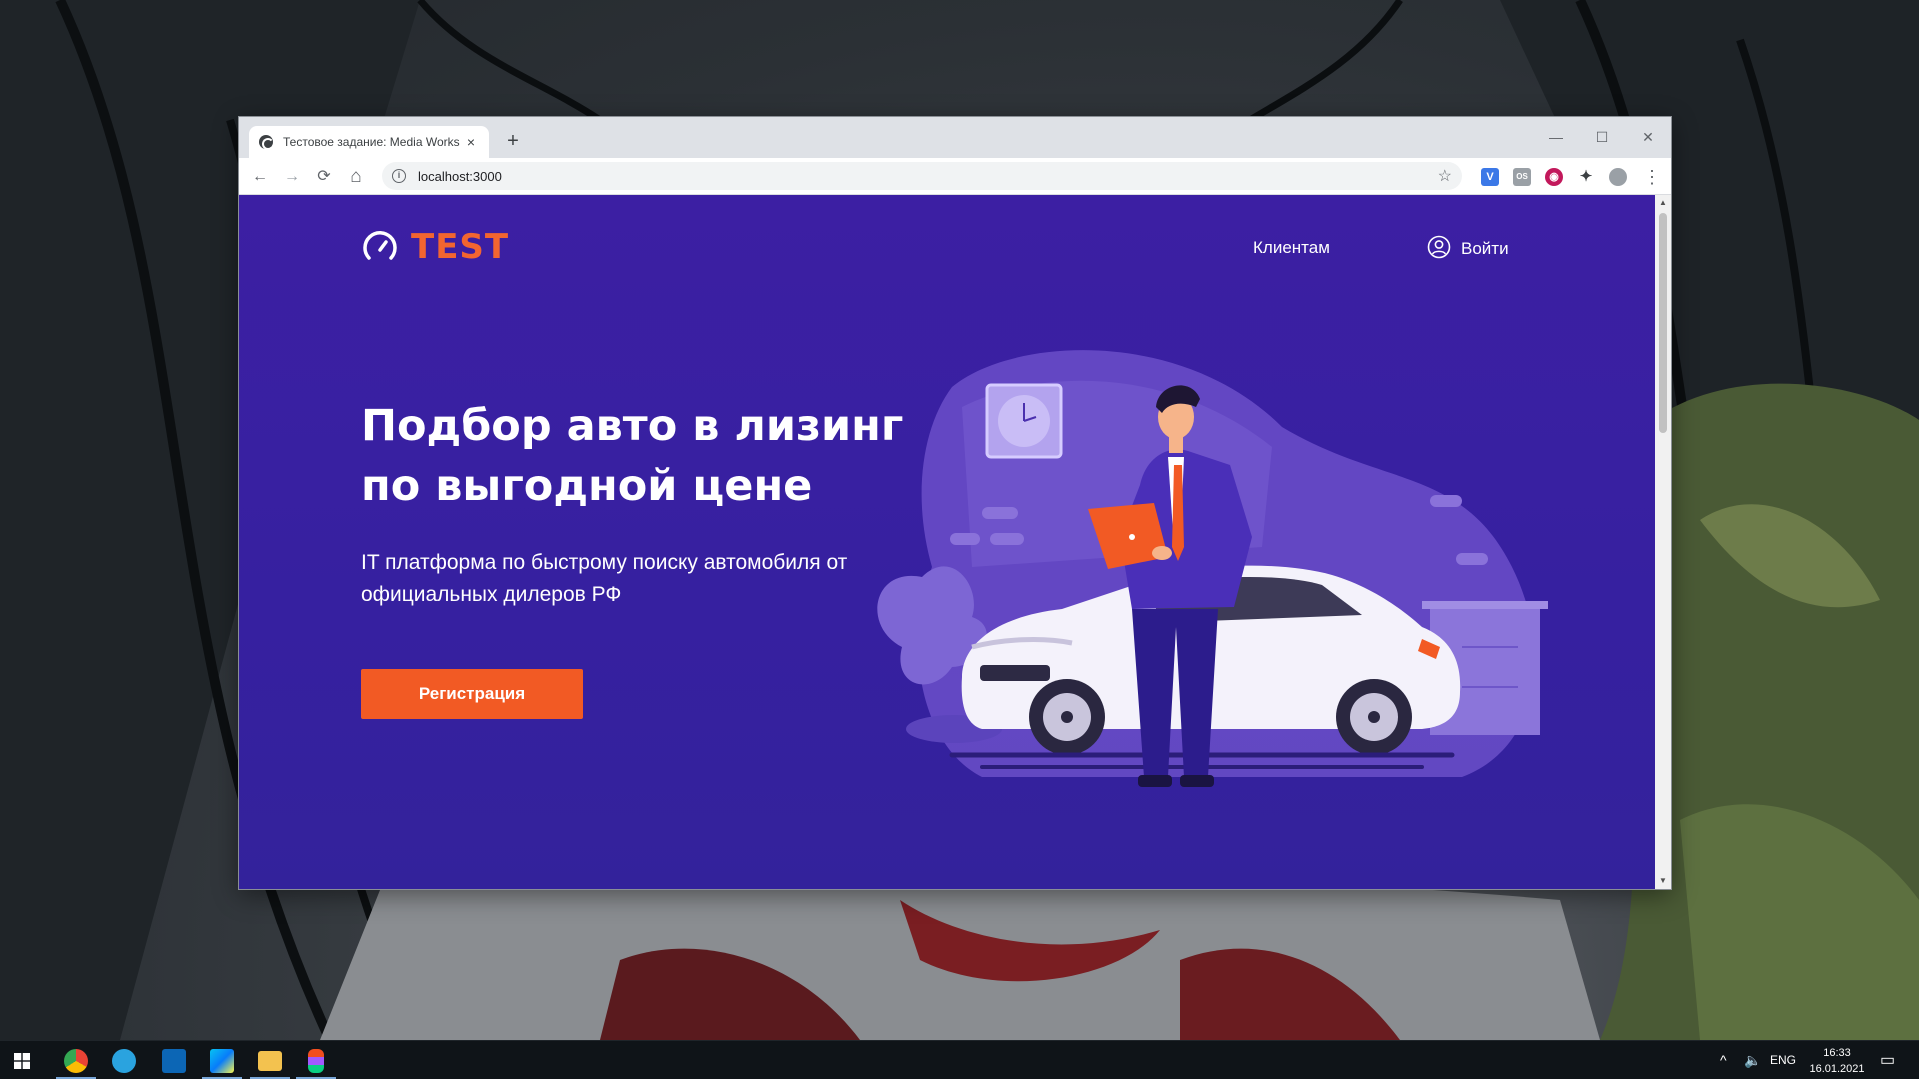  I want to click on browser-toolbar: ← → ⟳ ⌂ i localhost:3000 ☆ V OS ◉ ✦ ⋮, so click(955, 176).